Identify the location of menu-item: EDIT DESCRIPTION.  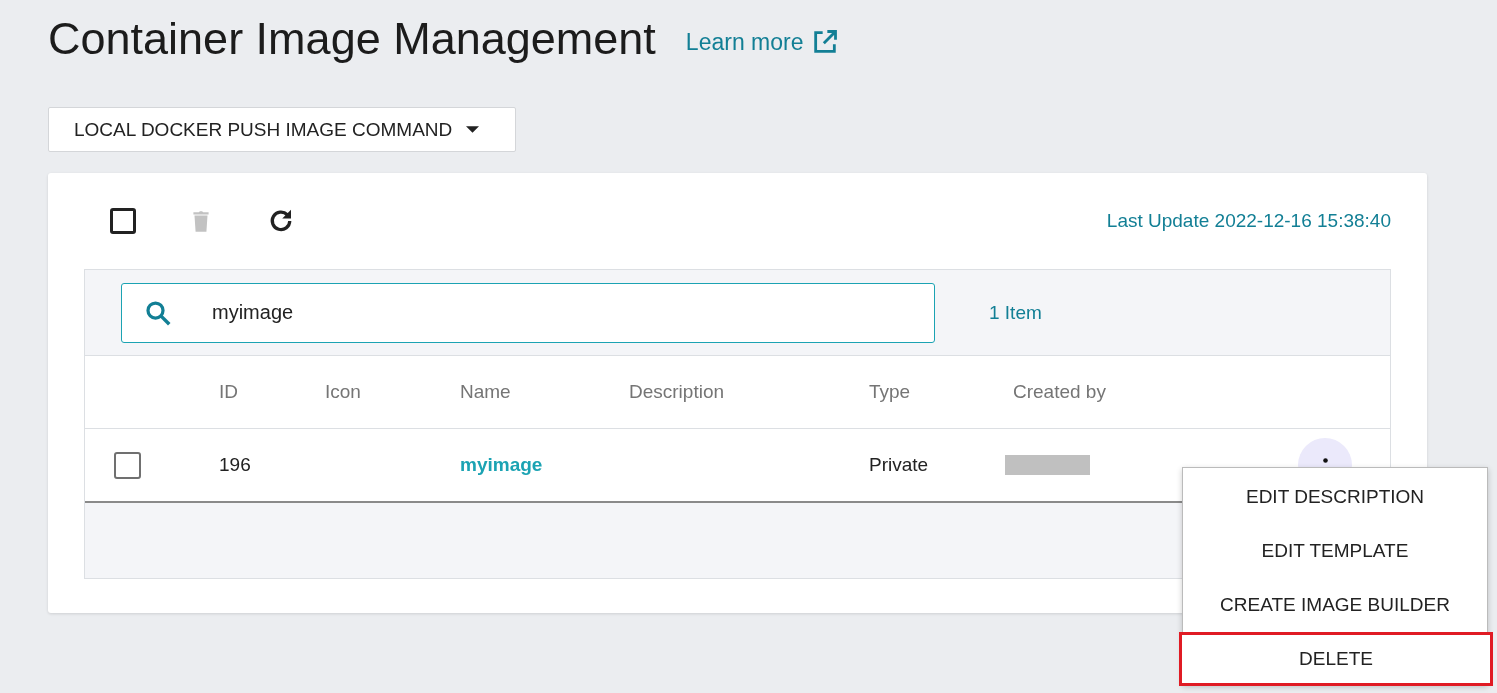
(1335, 497).